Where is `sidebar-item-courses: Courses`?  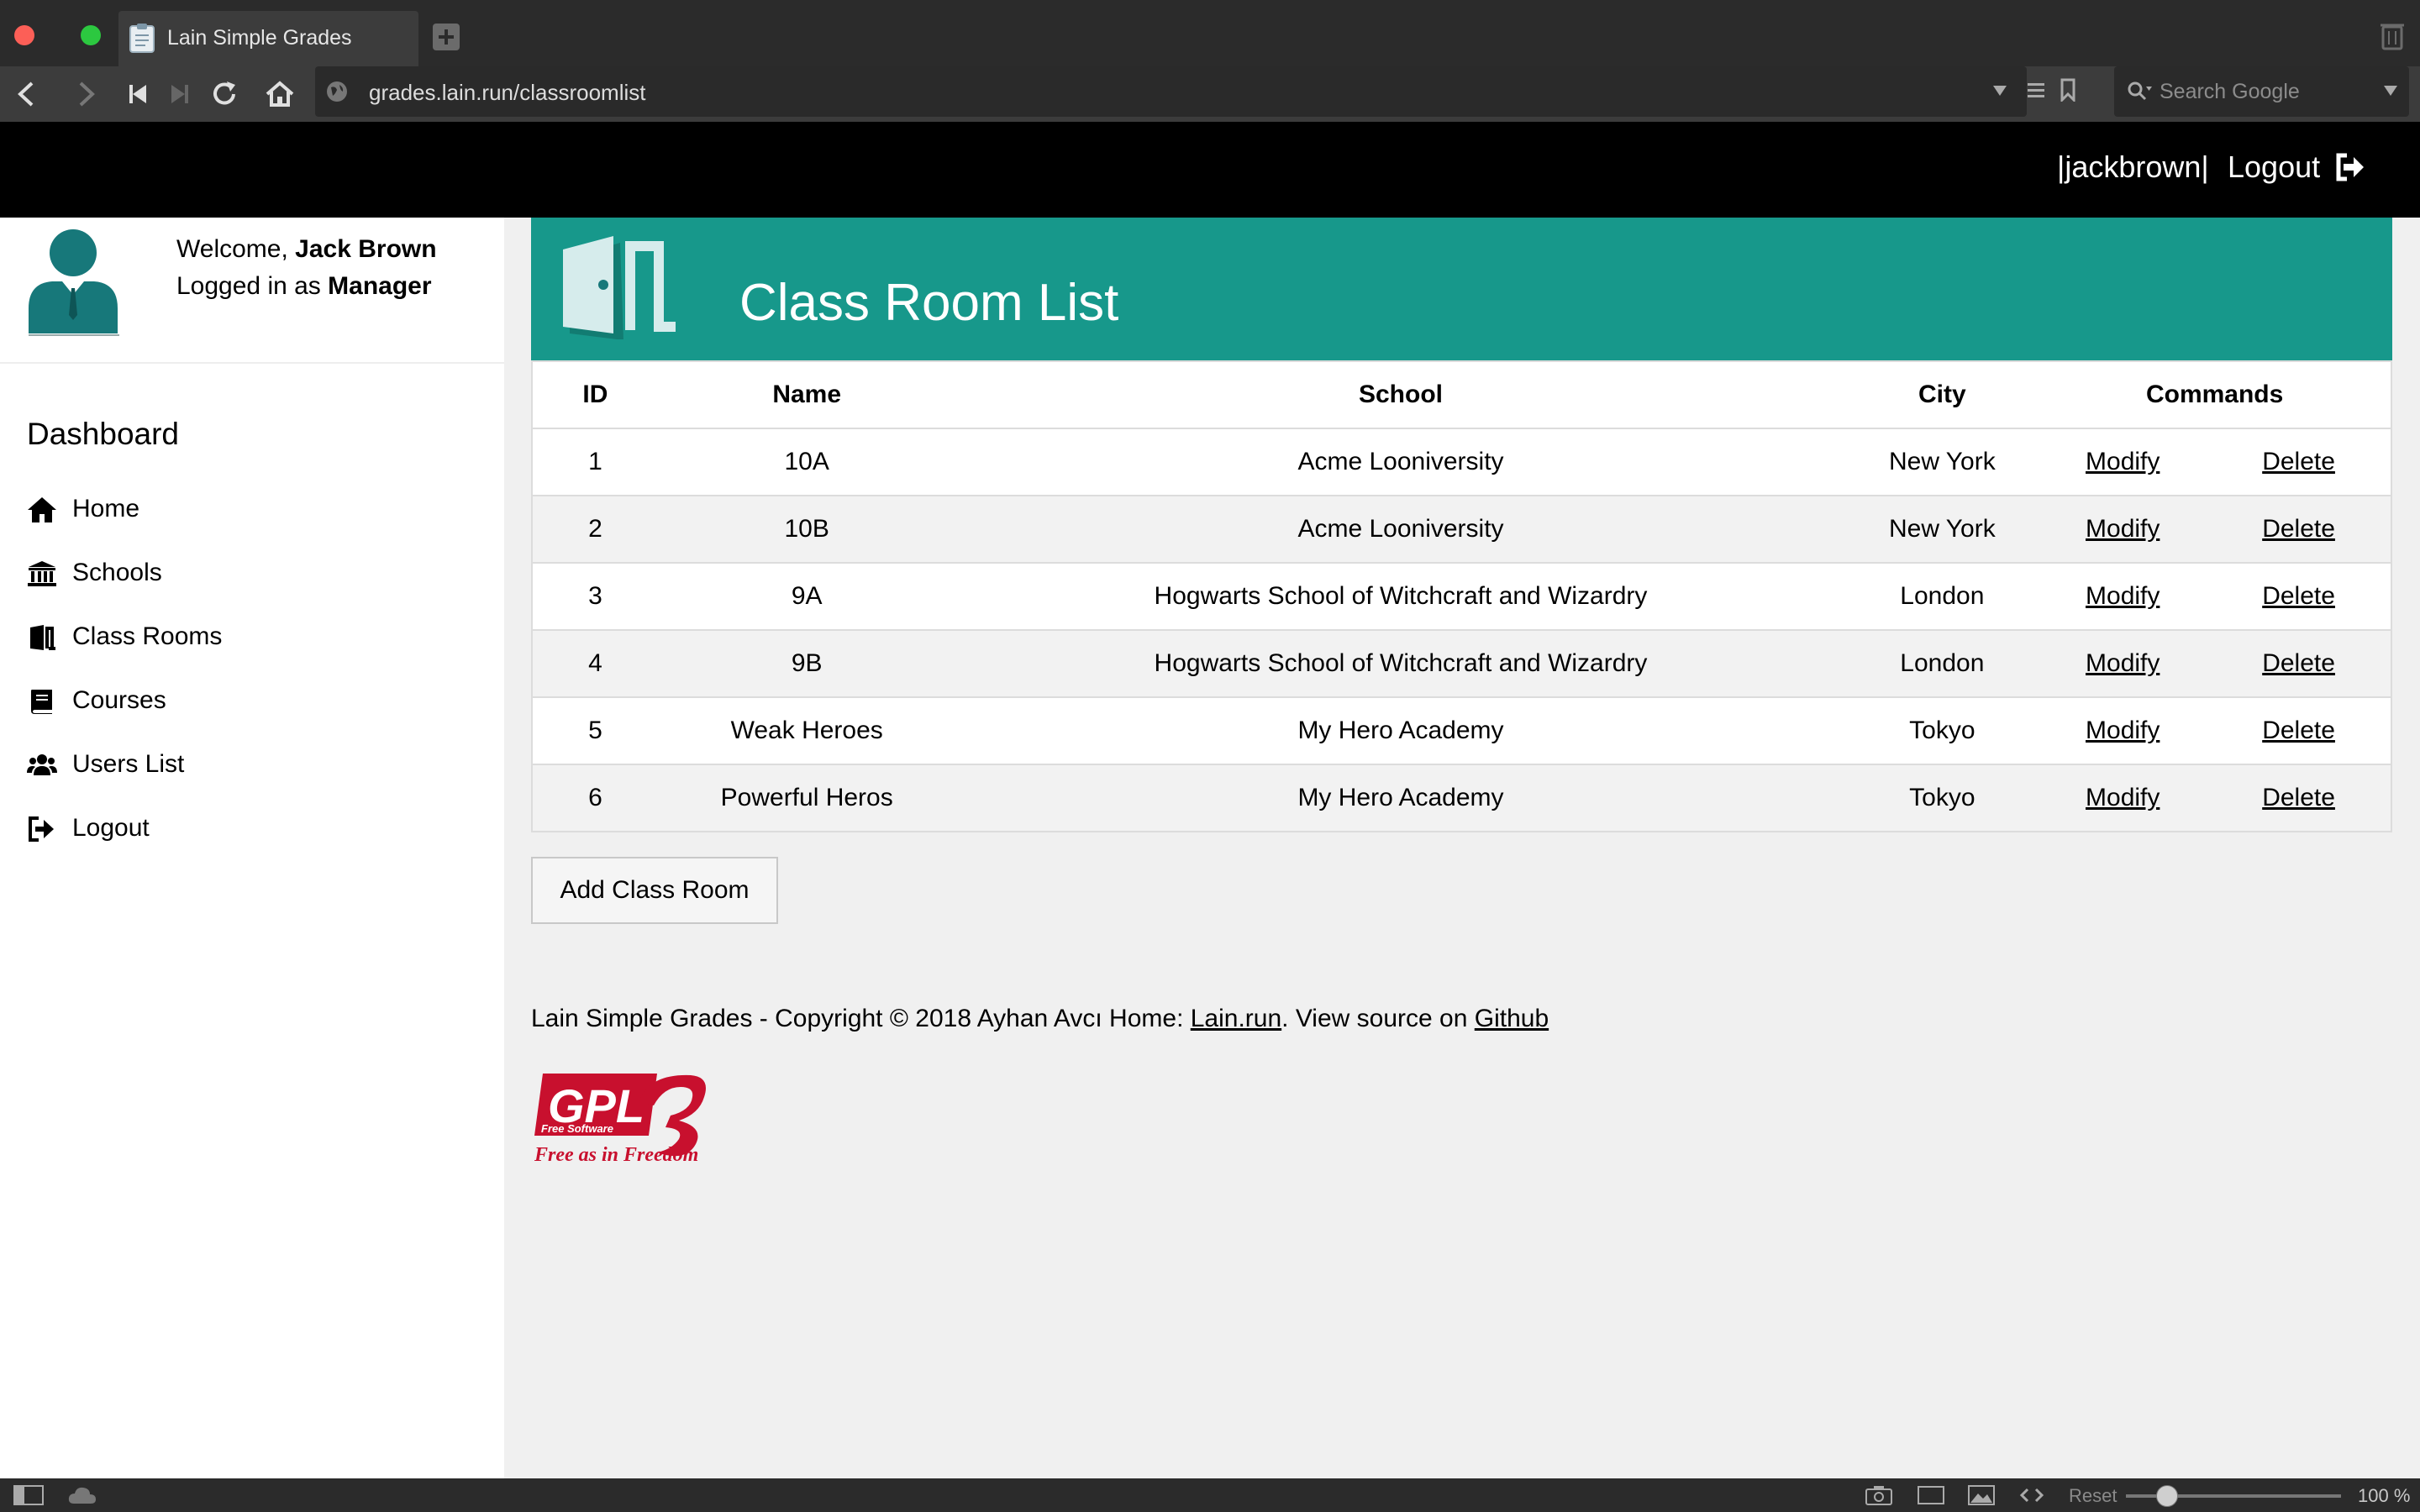 sidebar-item-courses: Courses is located at coordinates (254, 701).